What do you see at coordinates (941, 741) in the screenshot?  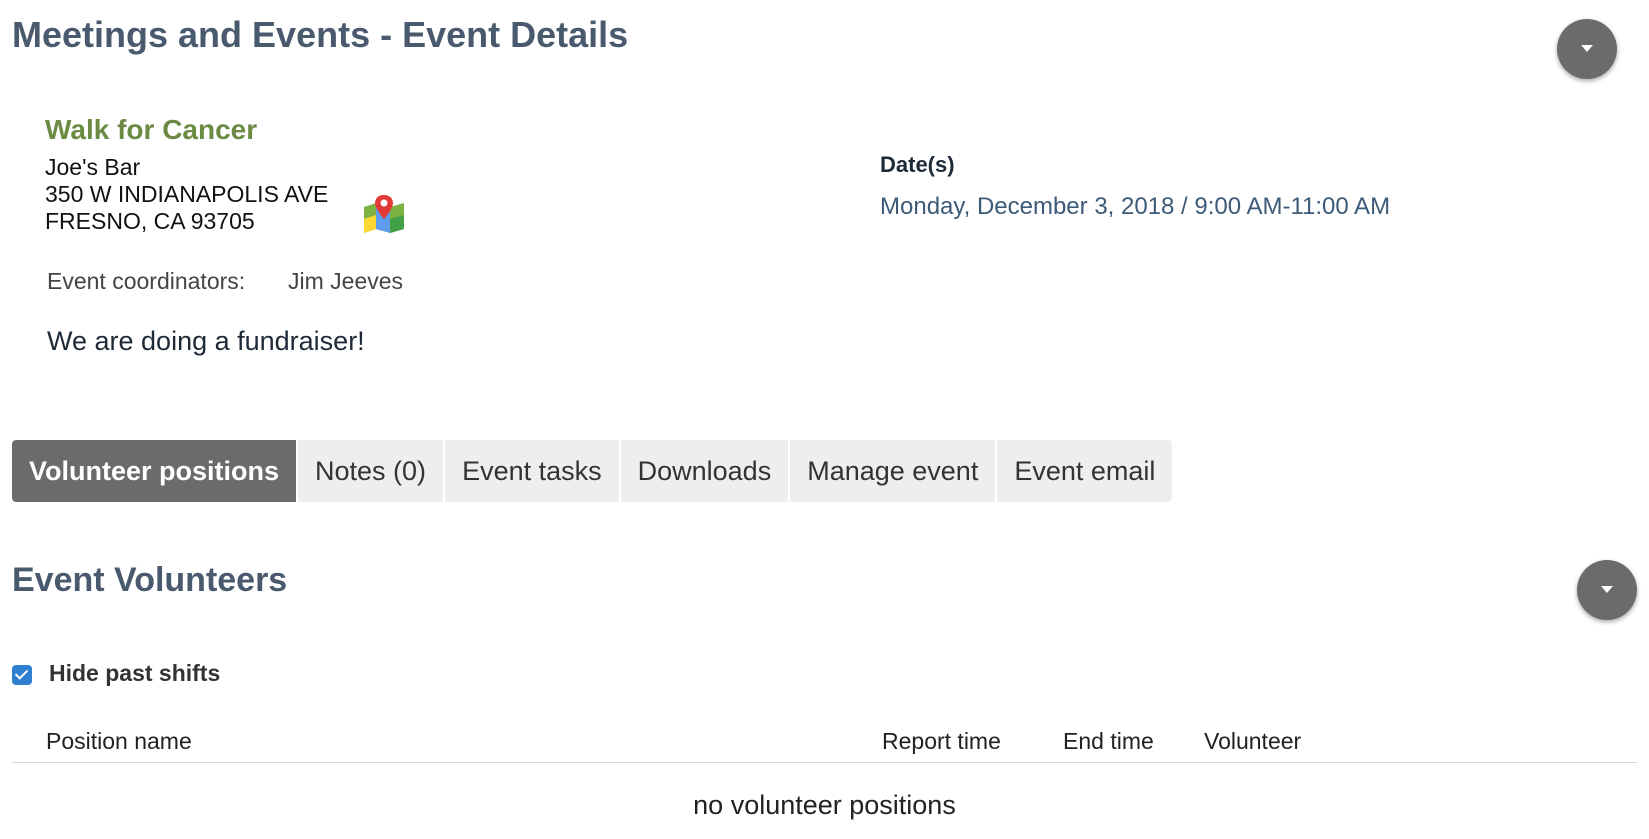 I see `column-header-report-time: Report time` at bounding box center [941, 741].